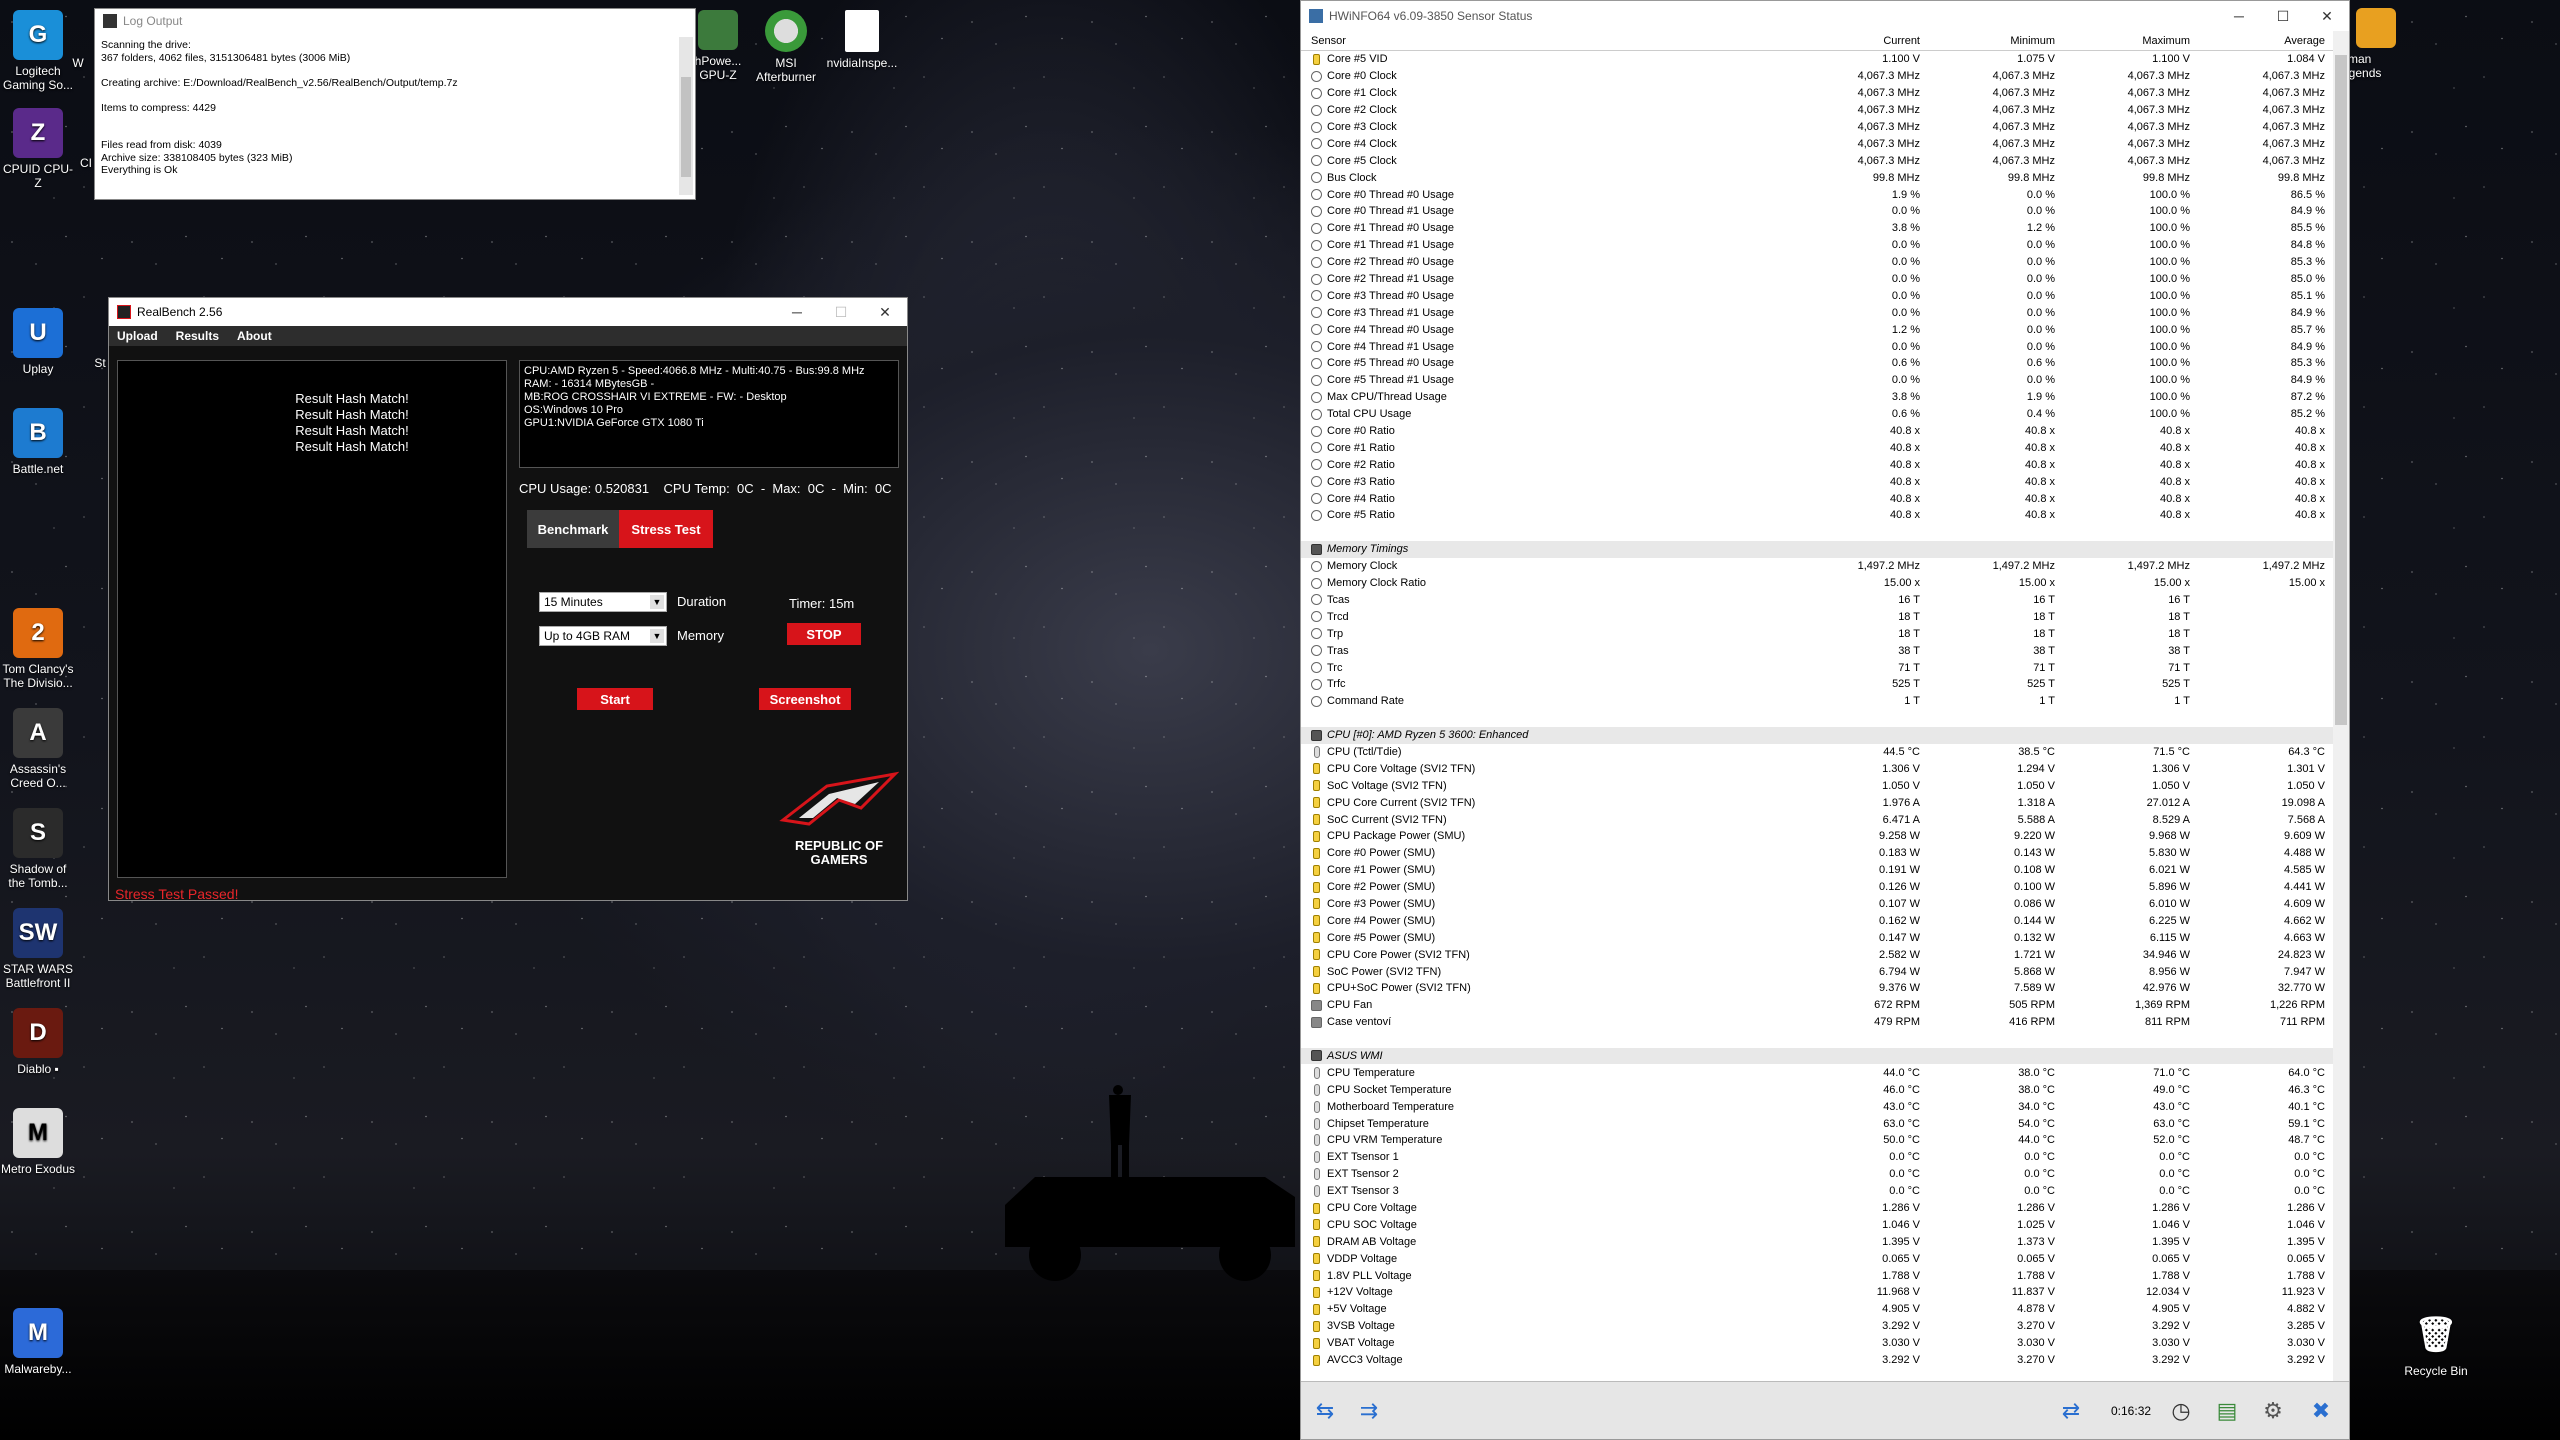 The height and width of the screenshot is (1440, 2560). What do you see at coordinates (1818, 735) in the screenshot?
I see `sensor-group-header: CPU [#0]: AMD Ryzen 5 3600: Enhanced` at bounding box center [1818, 735].